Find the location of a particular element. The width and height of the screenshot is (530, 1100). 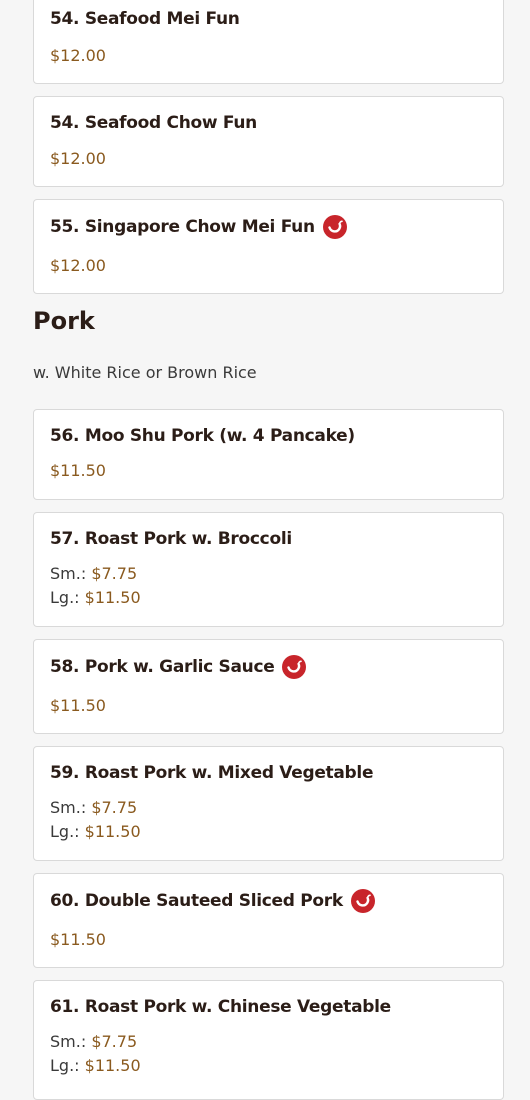

menu-item-card: 60. Double Sauteed Sliced Pork $11.50 is located at coordinates (268, 920).